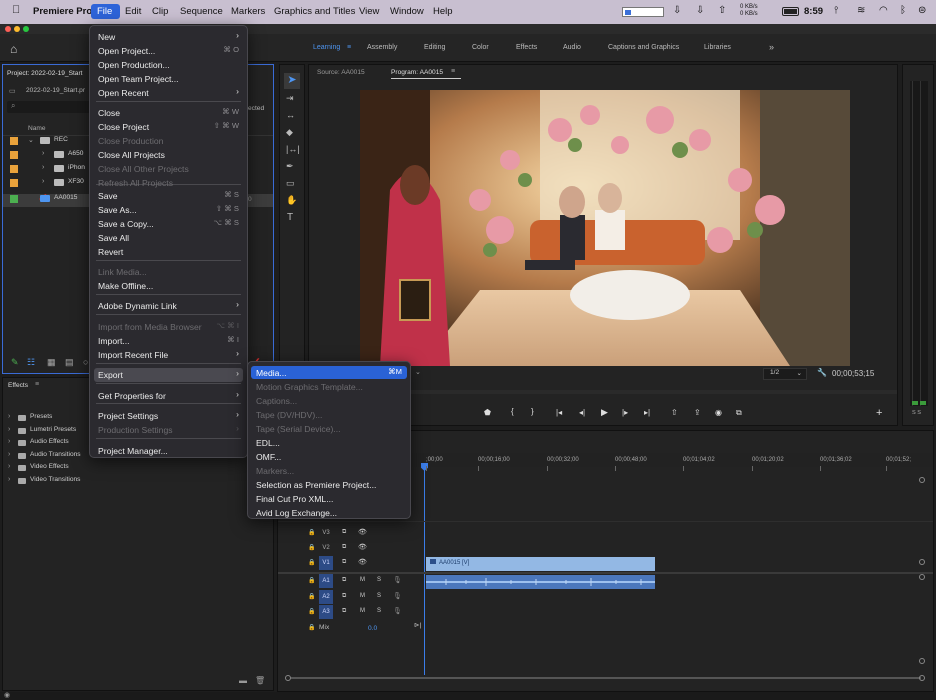  I want to click on menu-view: View, so click(369, 11).